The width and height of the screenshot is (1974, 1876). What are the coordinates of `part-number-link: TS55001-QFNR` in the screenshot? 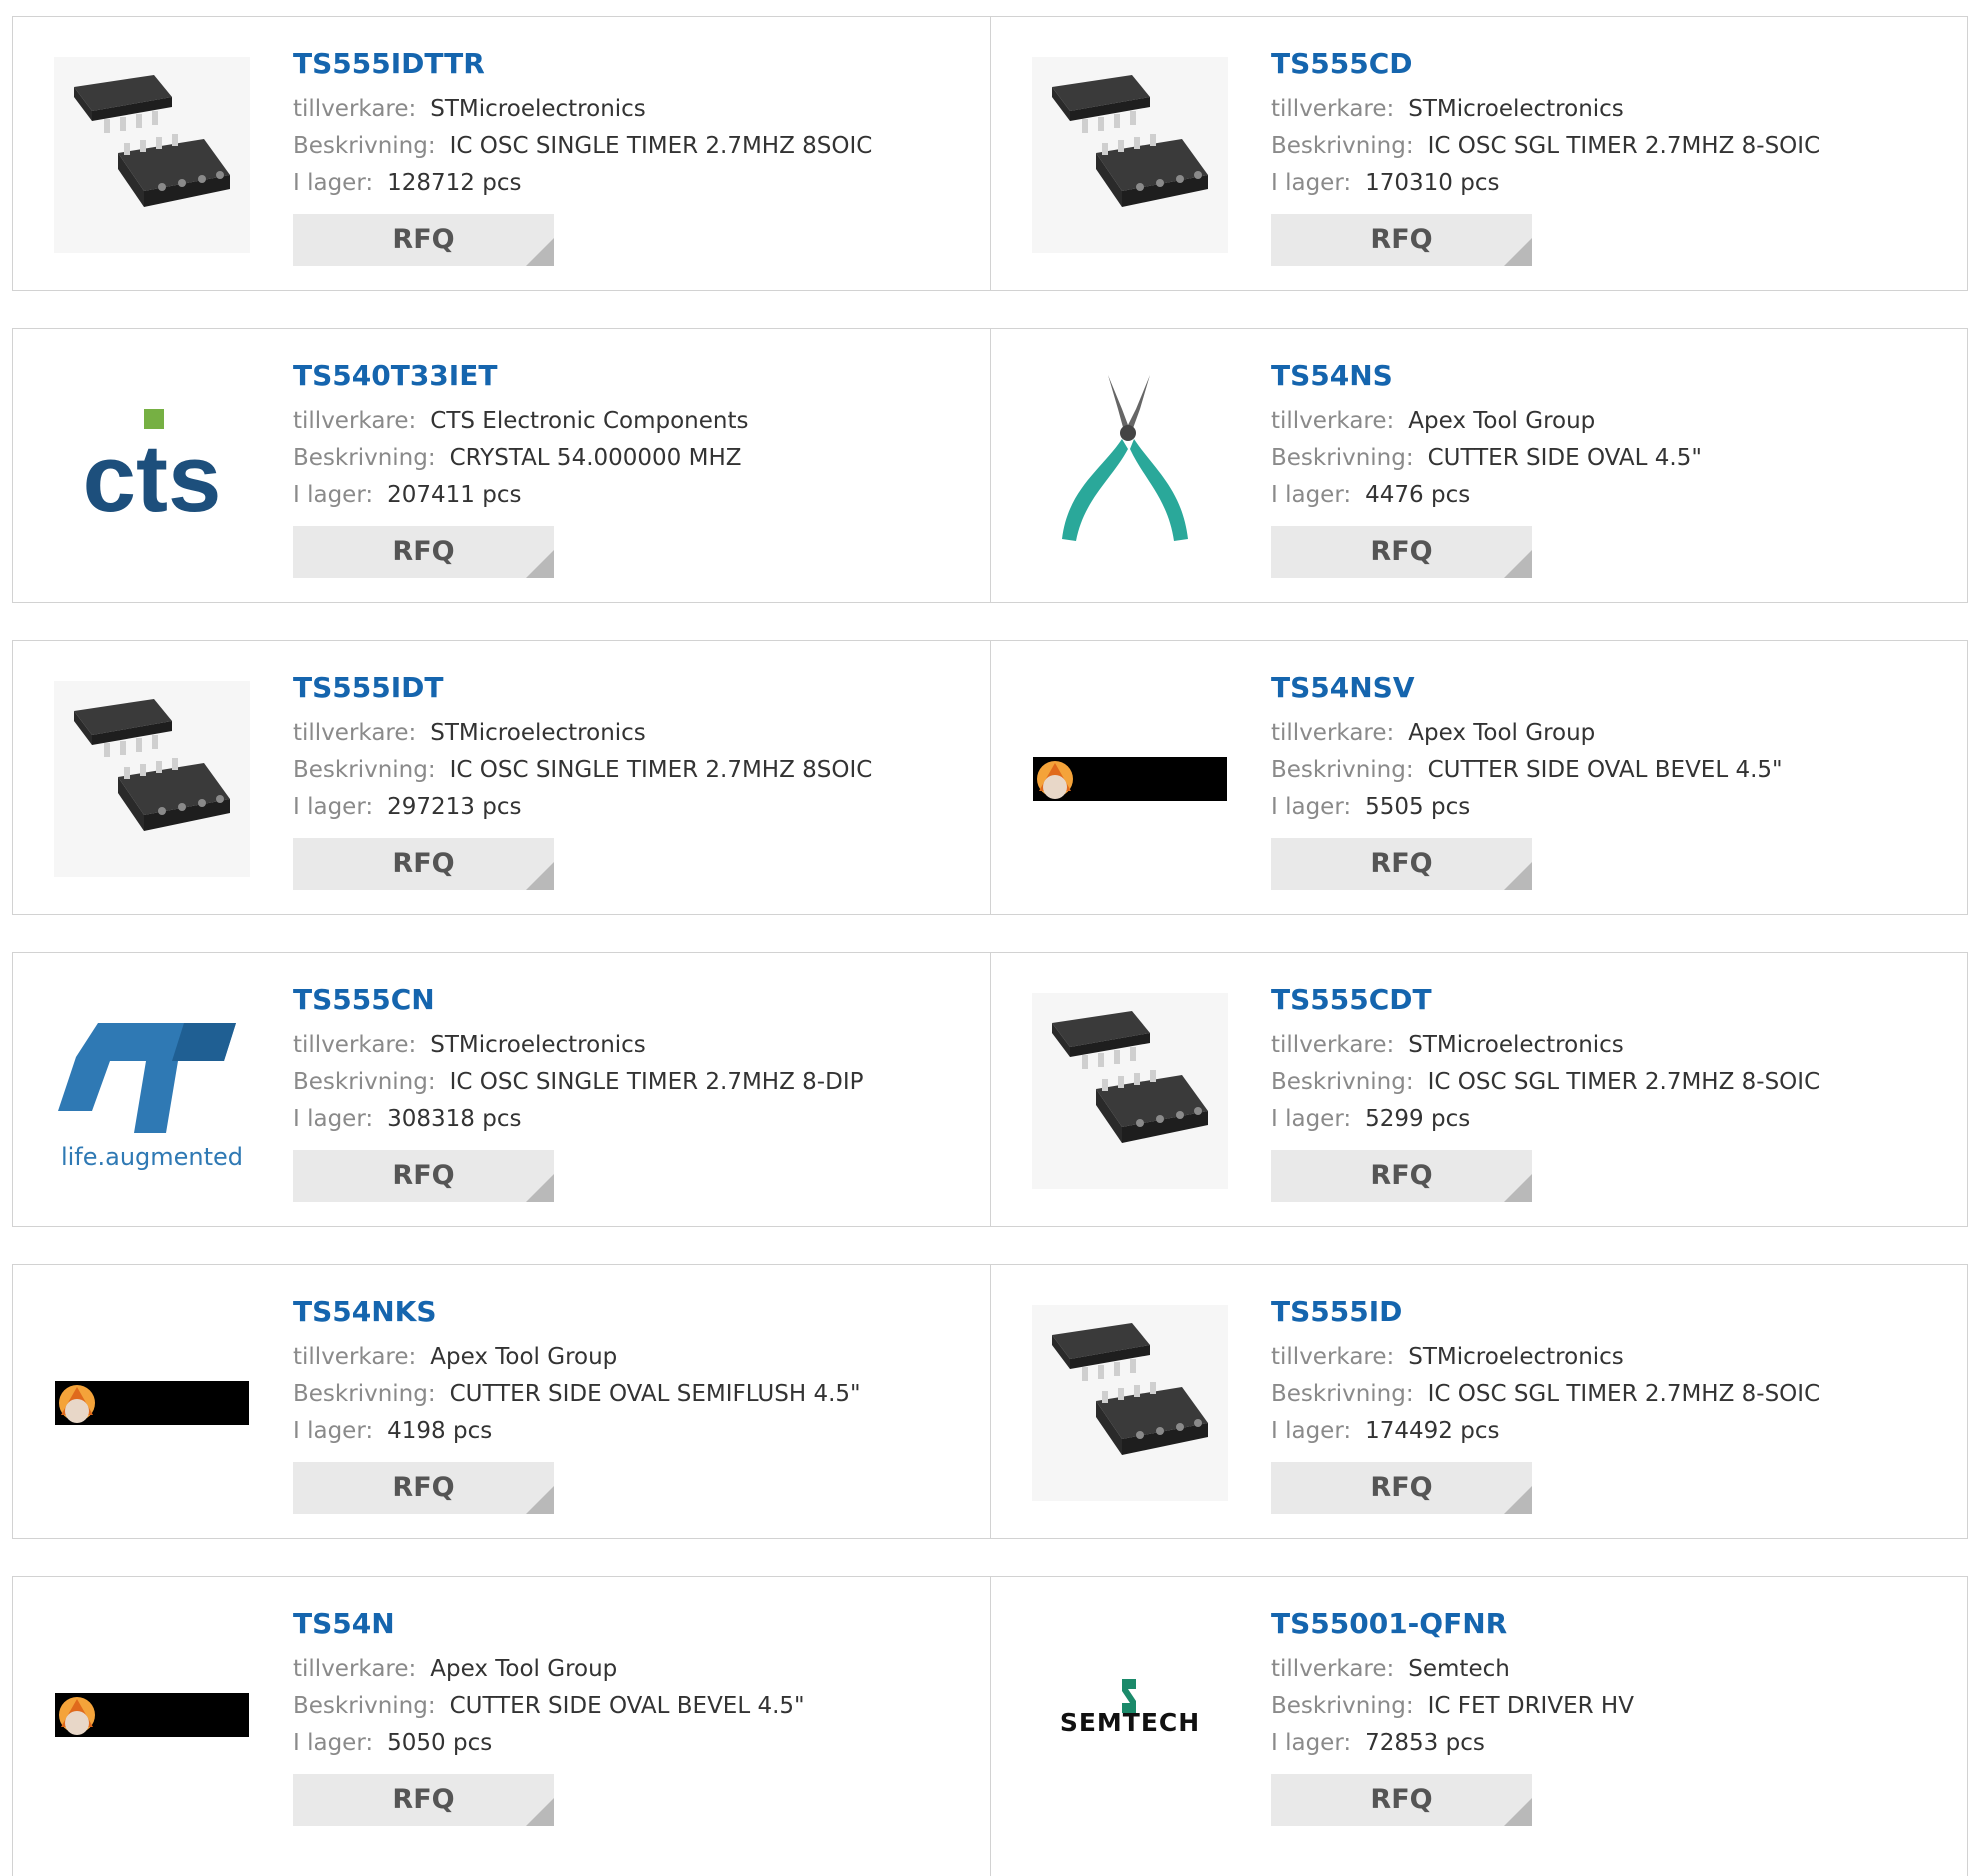 It's located at (1601, 1624).